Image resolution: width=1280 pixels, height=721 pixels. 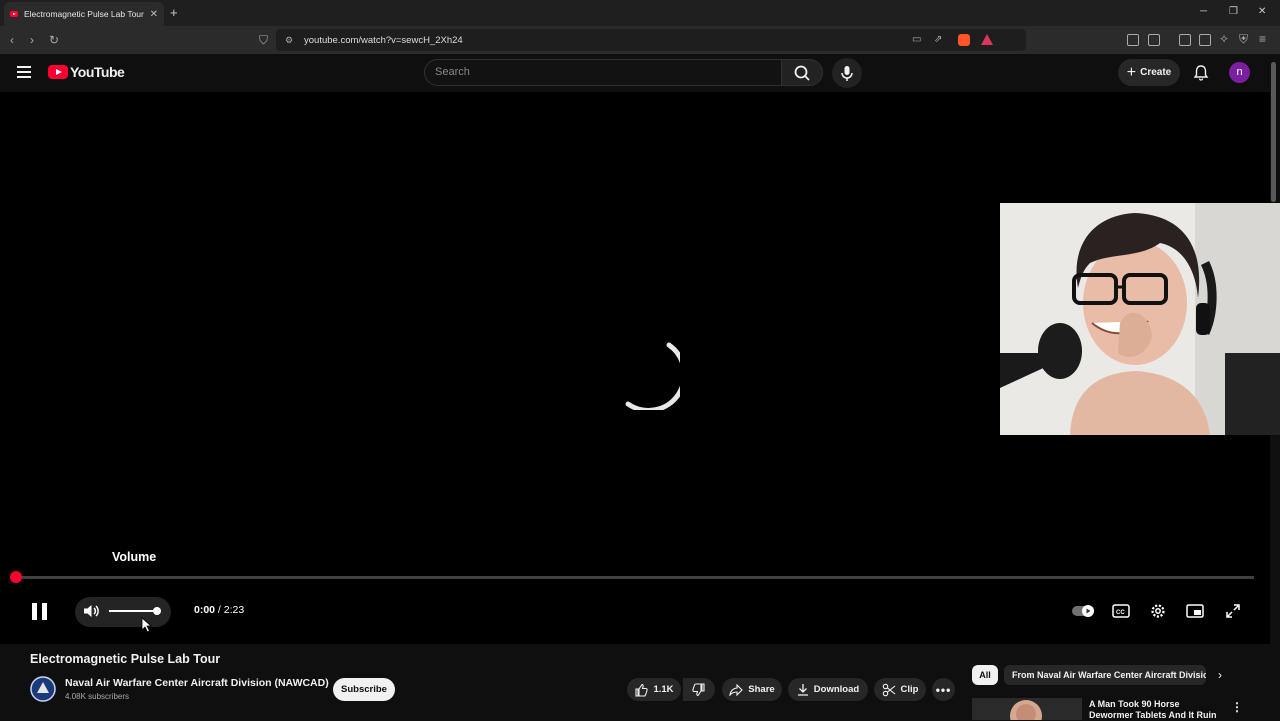 I want to click on miniplayer-button, so click(x=1195, y=613).